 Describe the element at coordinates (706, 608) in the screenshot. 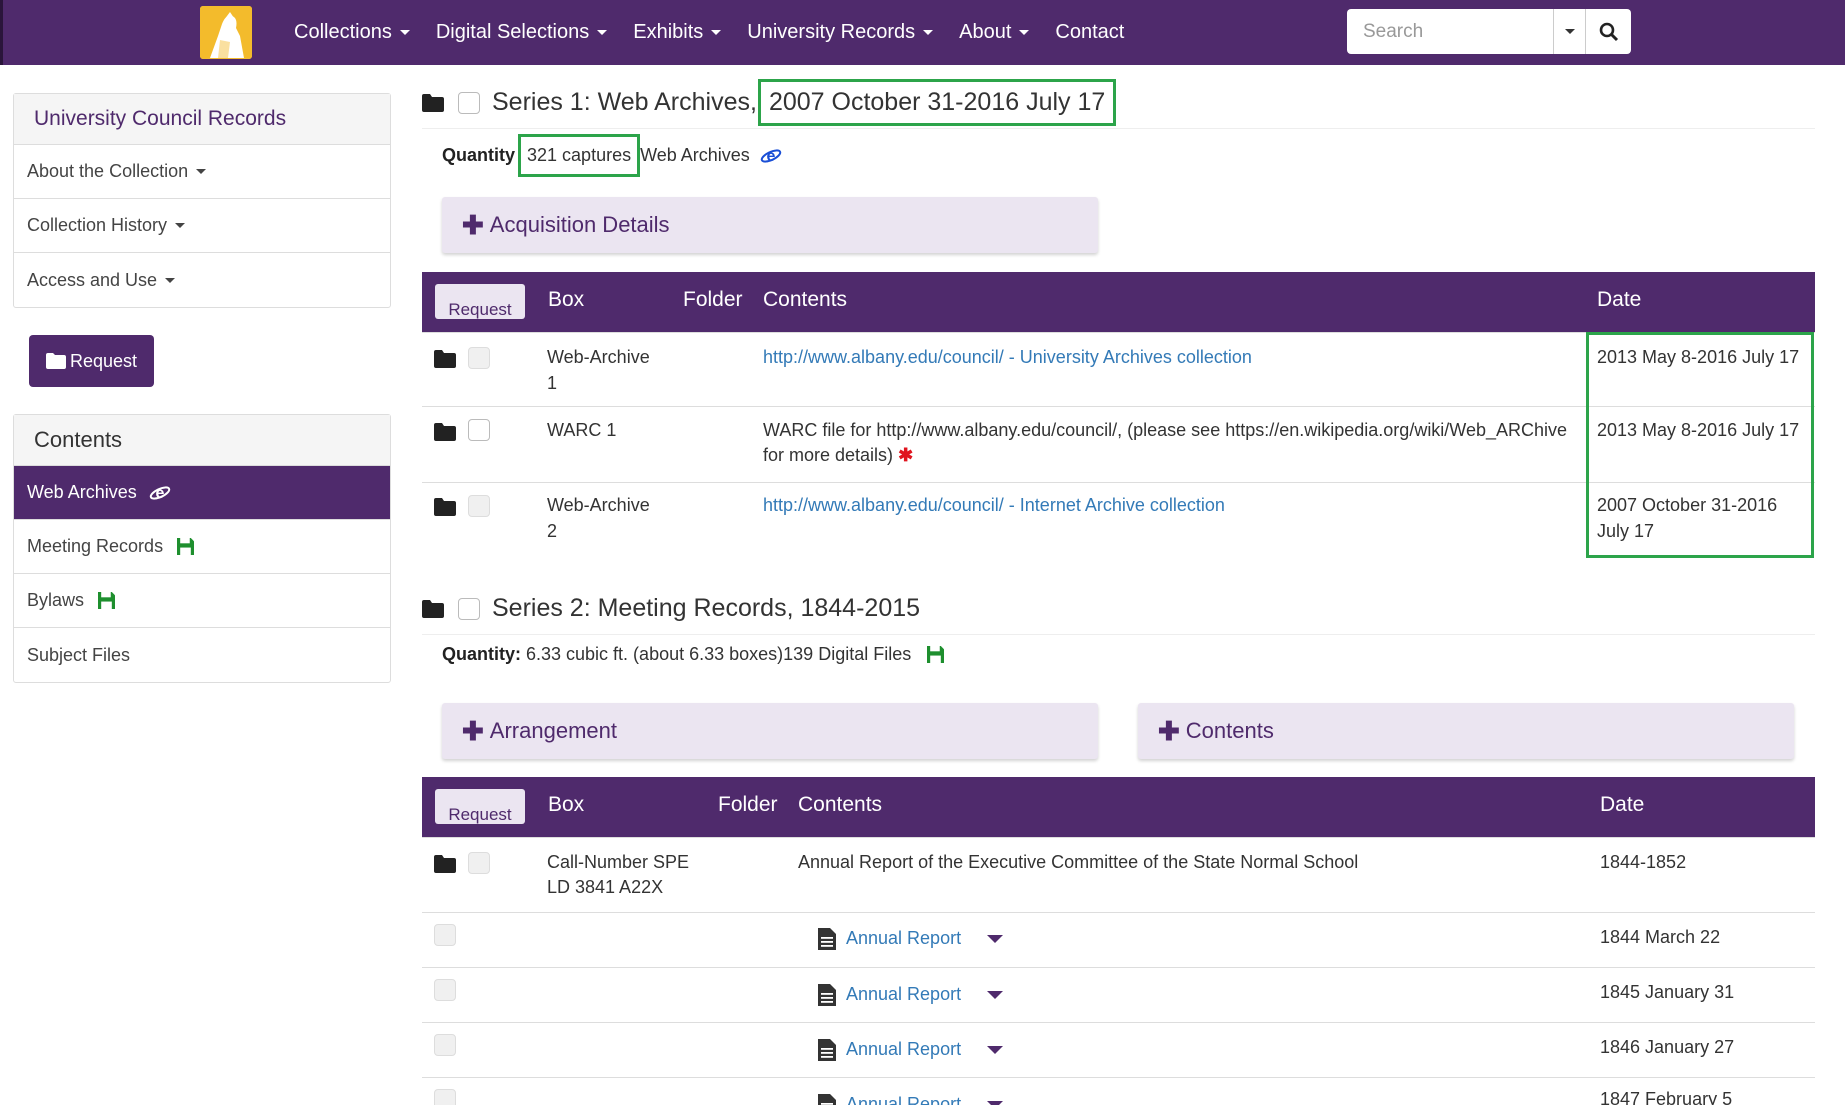

I see `series-2-title: Series 2: Meeting Records, 1844-2015` at that location.